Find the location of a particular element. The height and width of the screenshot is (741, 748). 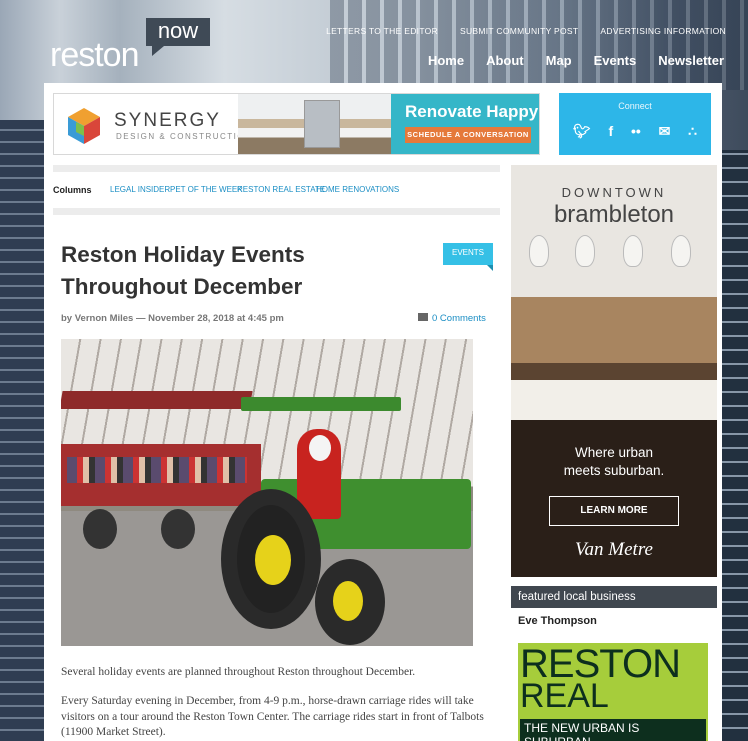

synergy-name: SYNERGY is located at coordinates (167, 120).